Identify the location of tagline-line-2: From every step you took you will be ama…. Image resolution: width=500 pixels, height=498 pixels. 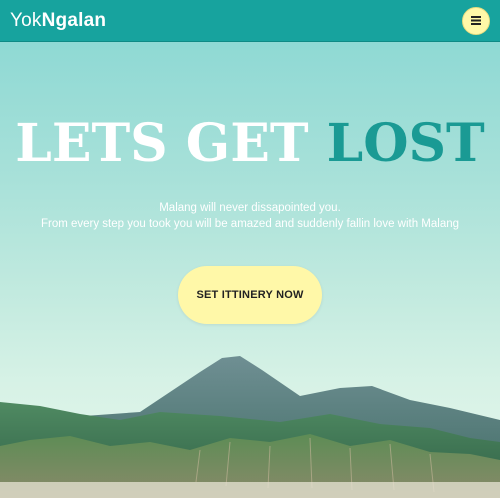
(250, 224).